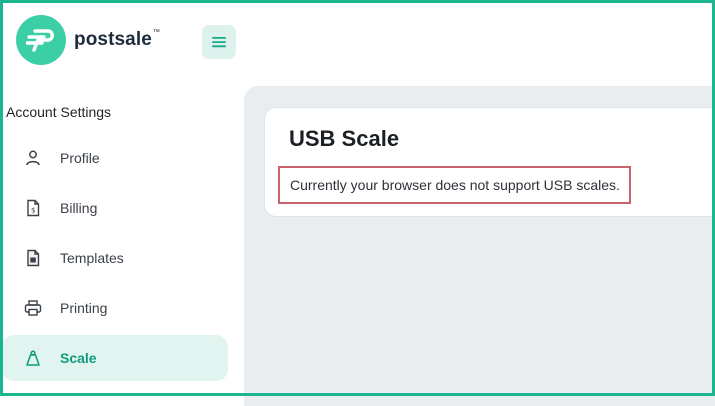 This screenshot has width=715, height=406. I want to click on hamburger-icon, so click(219, 42).